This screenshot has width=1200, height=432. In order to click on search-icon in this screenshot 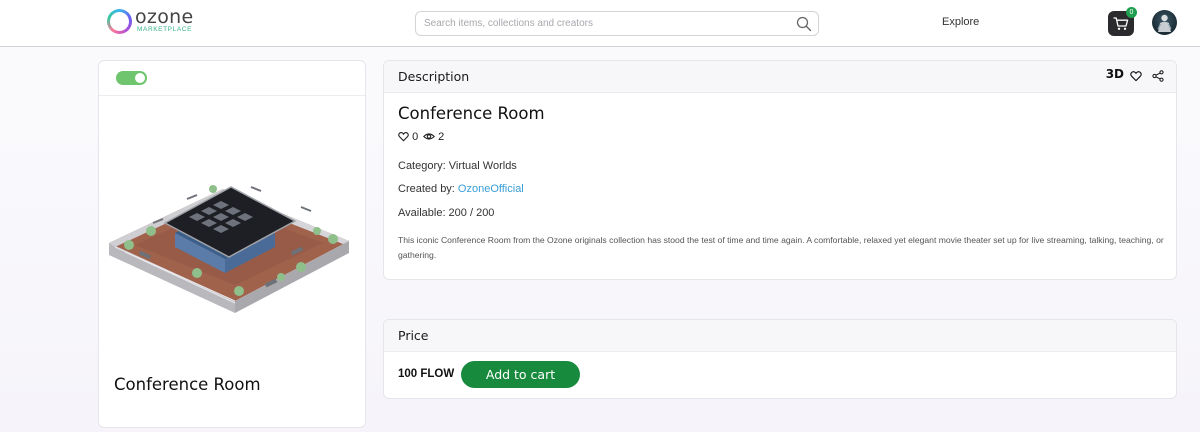, I will do `click(804, 24)`.